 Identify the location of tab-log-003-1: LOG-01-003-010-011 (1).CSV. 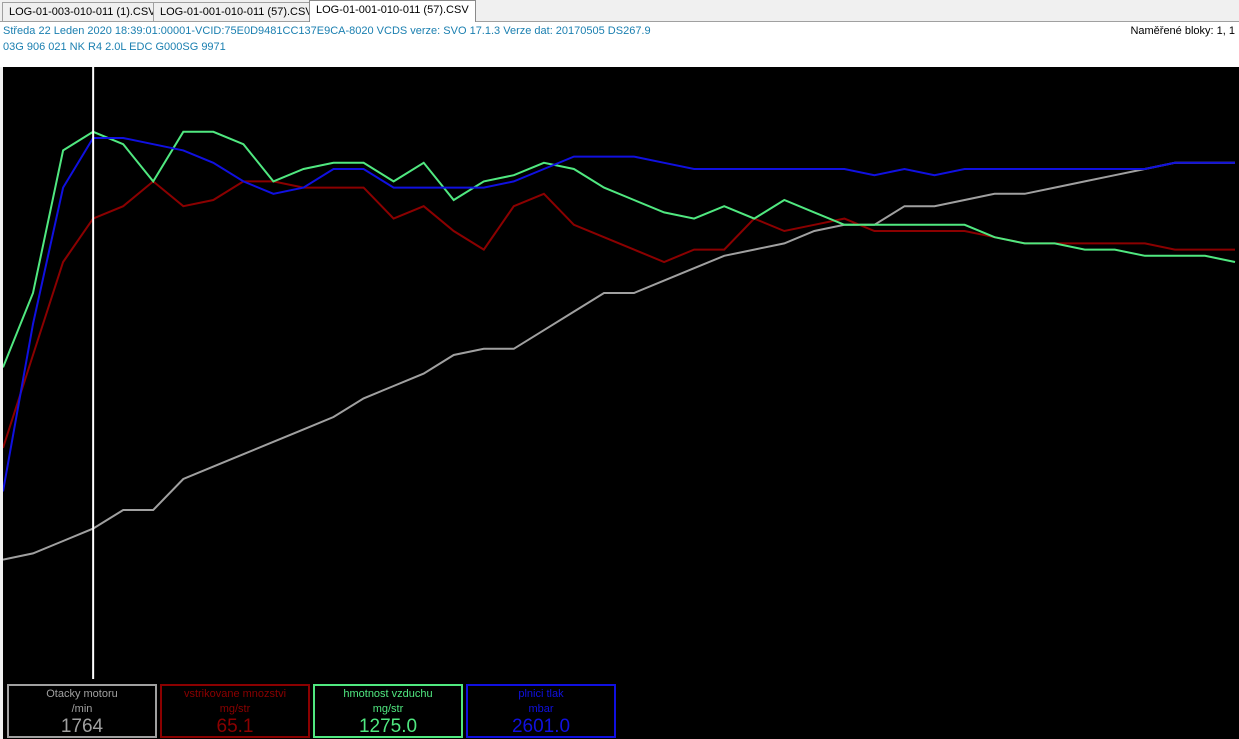
(82, 12).